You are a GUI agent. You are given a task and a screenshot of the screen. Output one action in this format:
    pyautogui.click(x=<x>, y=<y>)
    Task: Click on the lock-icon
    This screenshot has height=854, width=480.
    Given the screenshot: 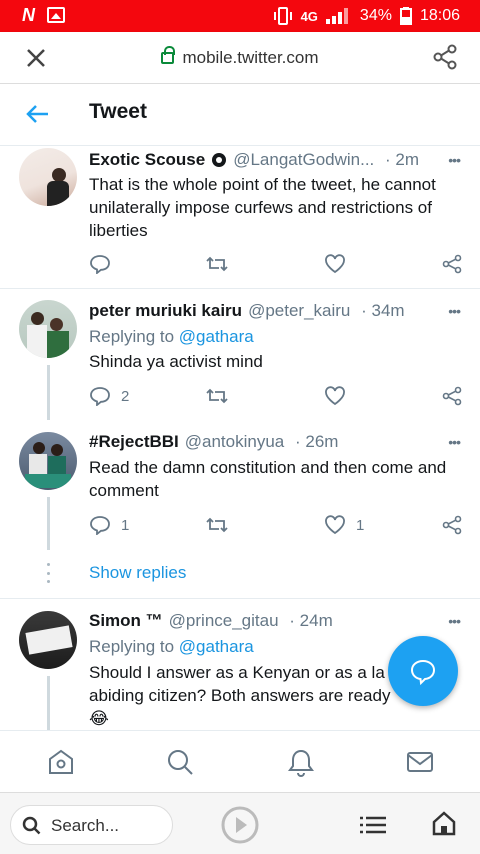 What is the action you would take?
    pyautogui.click(x=168, y=55)
    